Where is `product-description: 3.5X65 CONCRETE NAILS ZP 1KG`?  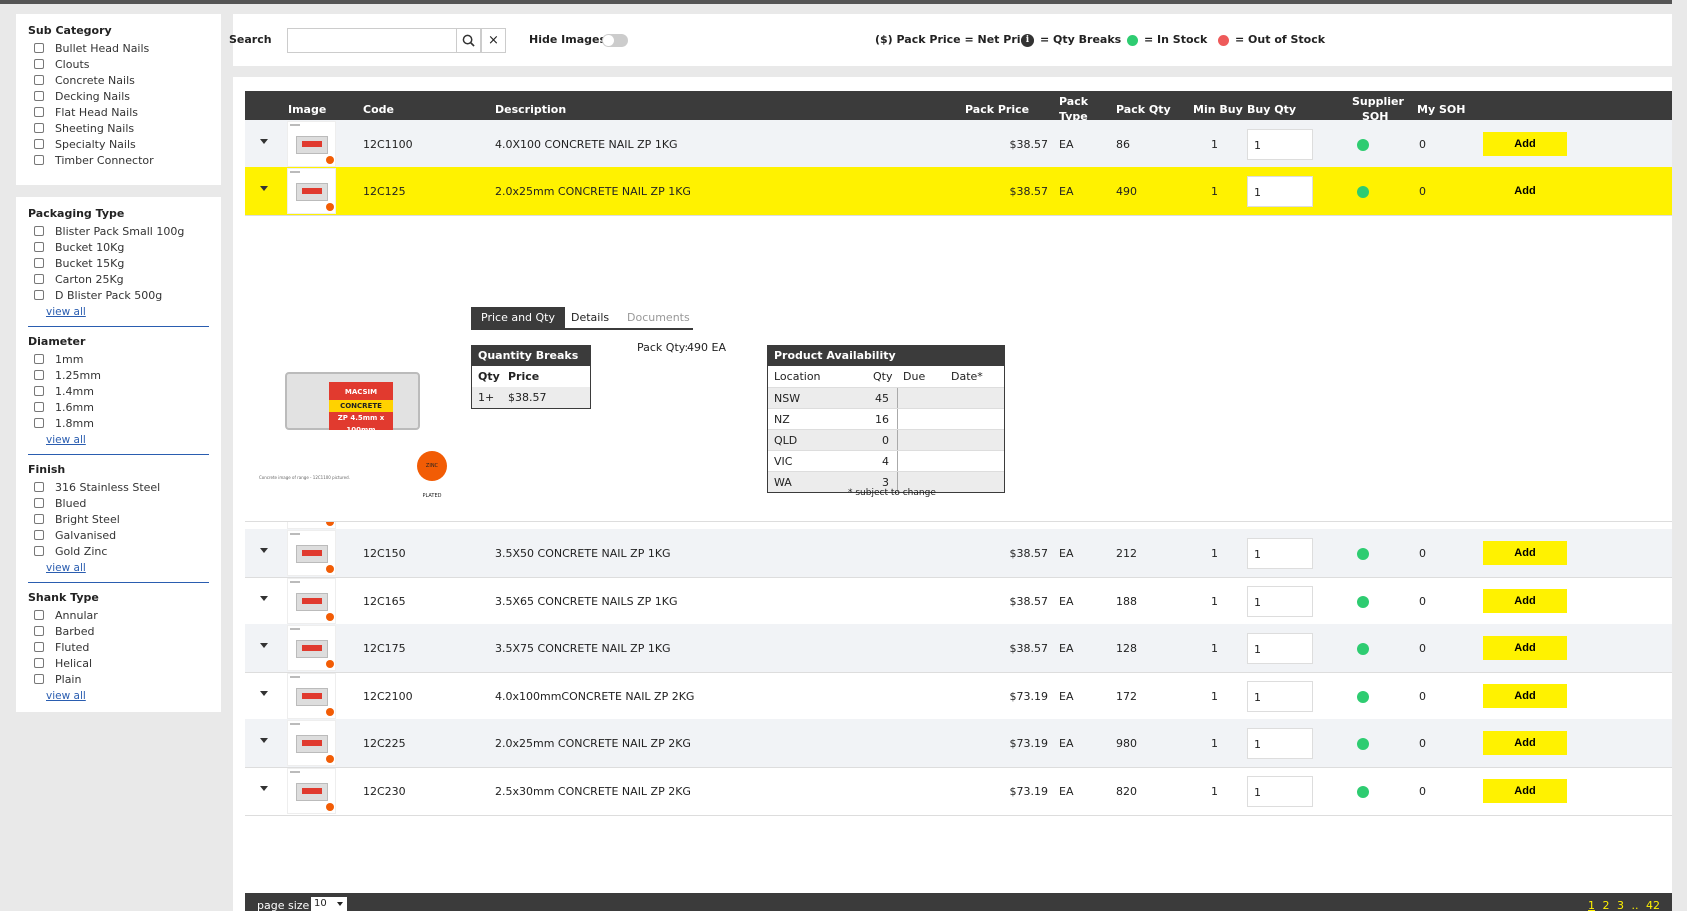
product-description: 3.5X65 CONCRETE NAILS ZP 1KG is located at coordinates (586, 601).